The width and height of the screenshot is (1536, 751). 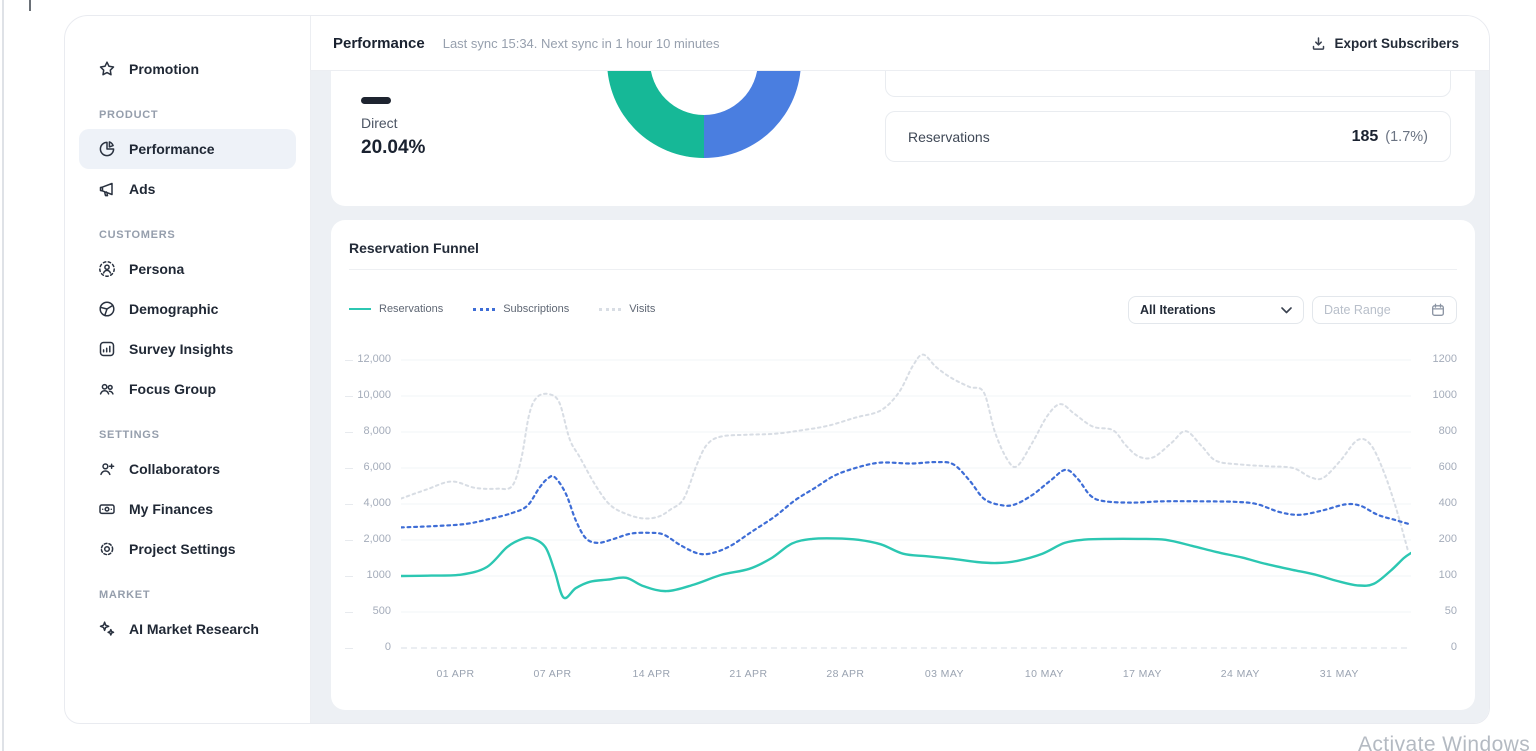 I want to click on download-icon, so click(x=1318, y=43).